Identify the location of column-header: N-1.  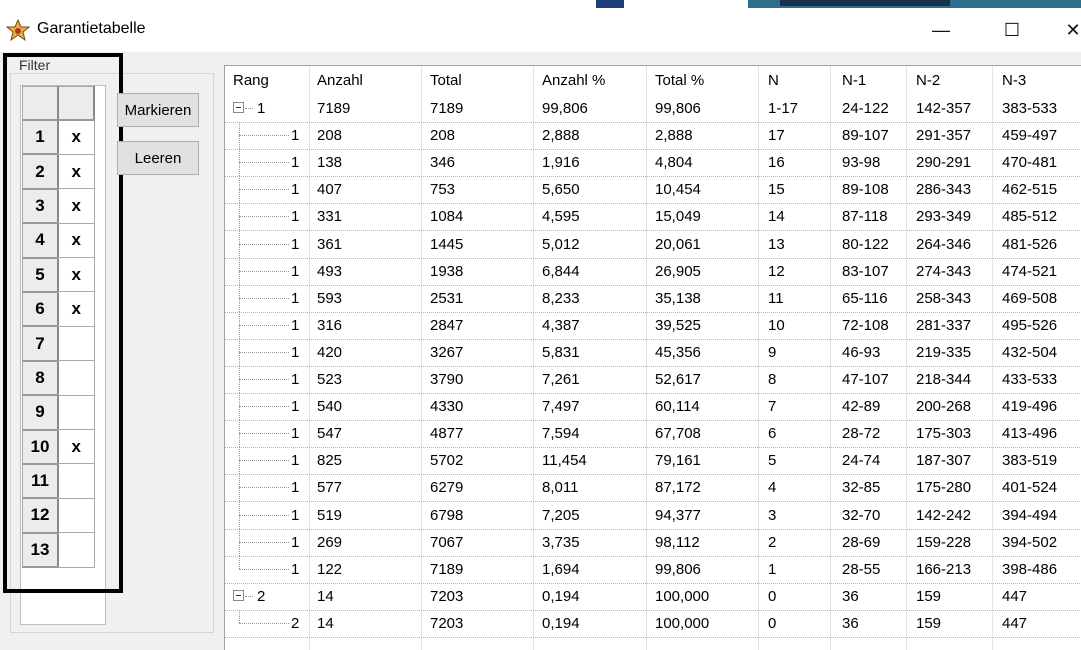
(854, 80).